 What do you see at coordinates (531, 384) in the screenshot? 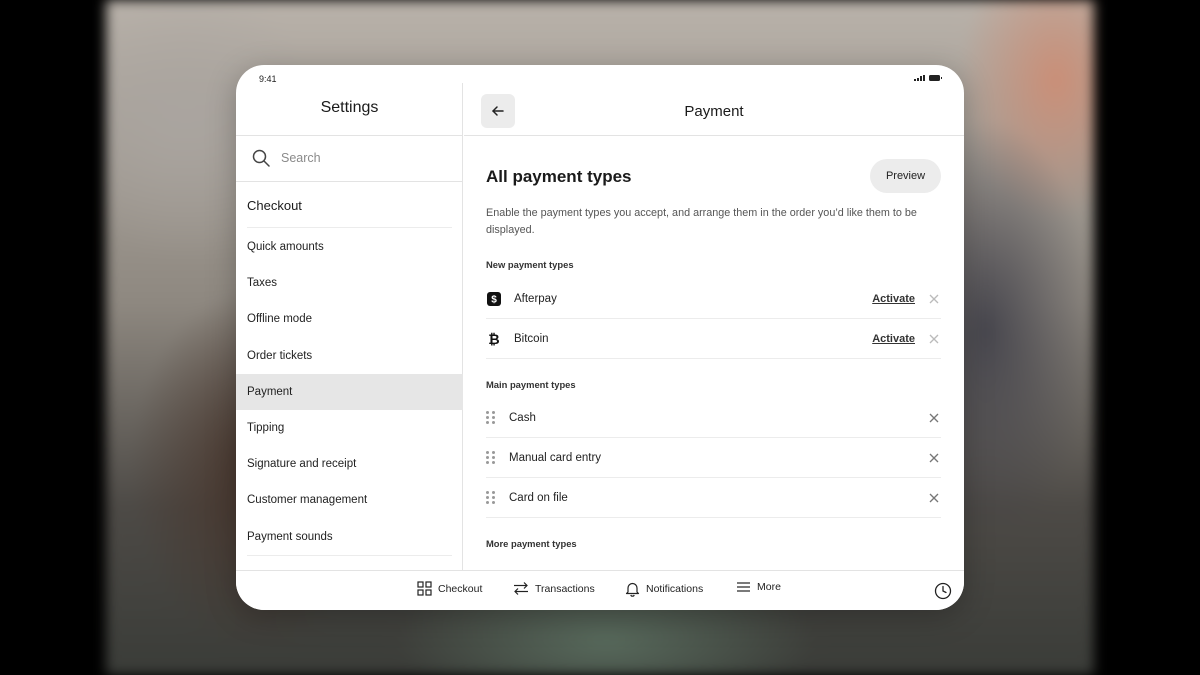
I see `main-payment-types-heading: Main payment types` at bounding box center [531, 384].